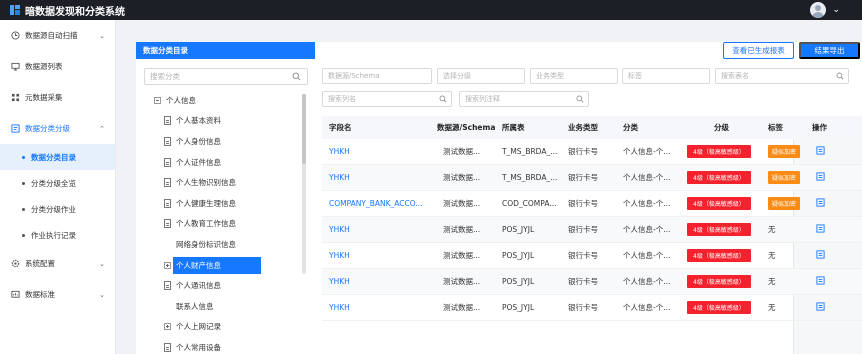 The image size is (862, 354). Describe the element at coordinates (225, 224) in the screenshot. I see `tree-node: 个人教育工作信息` at that location.